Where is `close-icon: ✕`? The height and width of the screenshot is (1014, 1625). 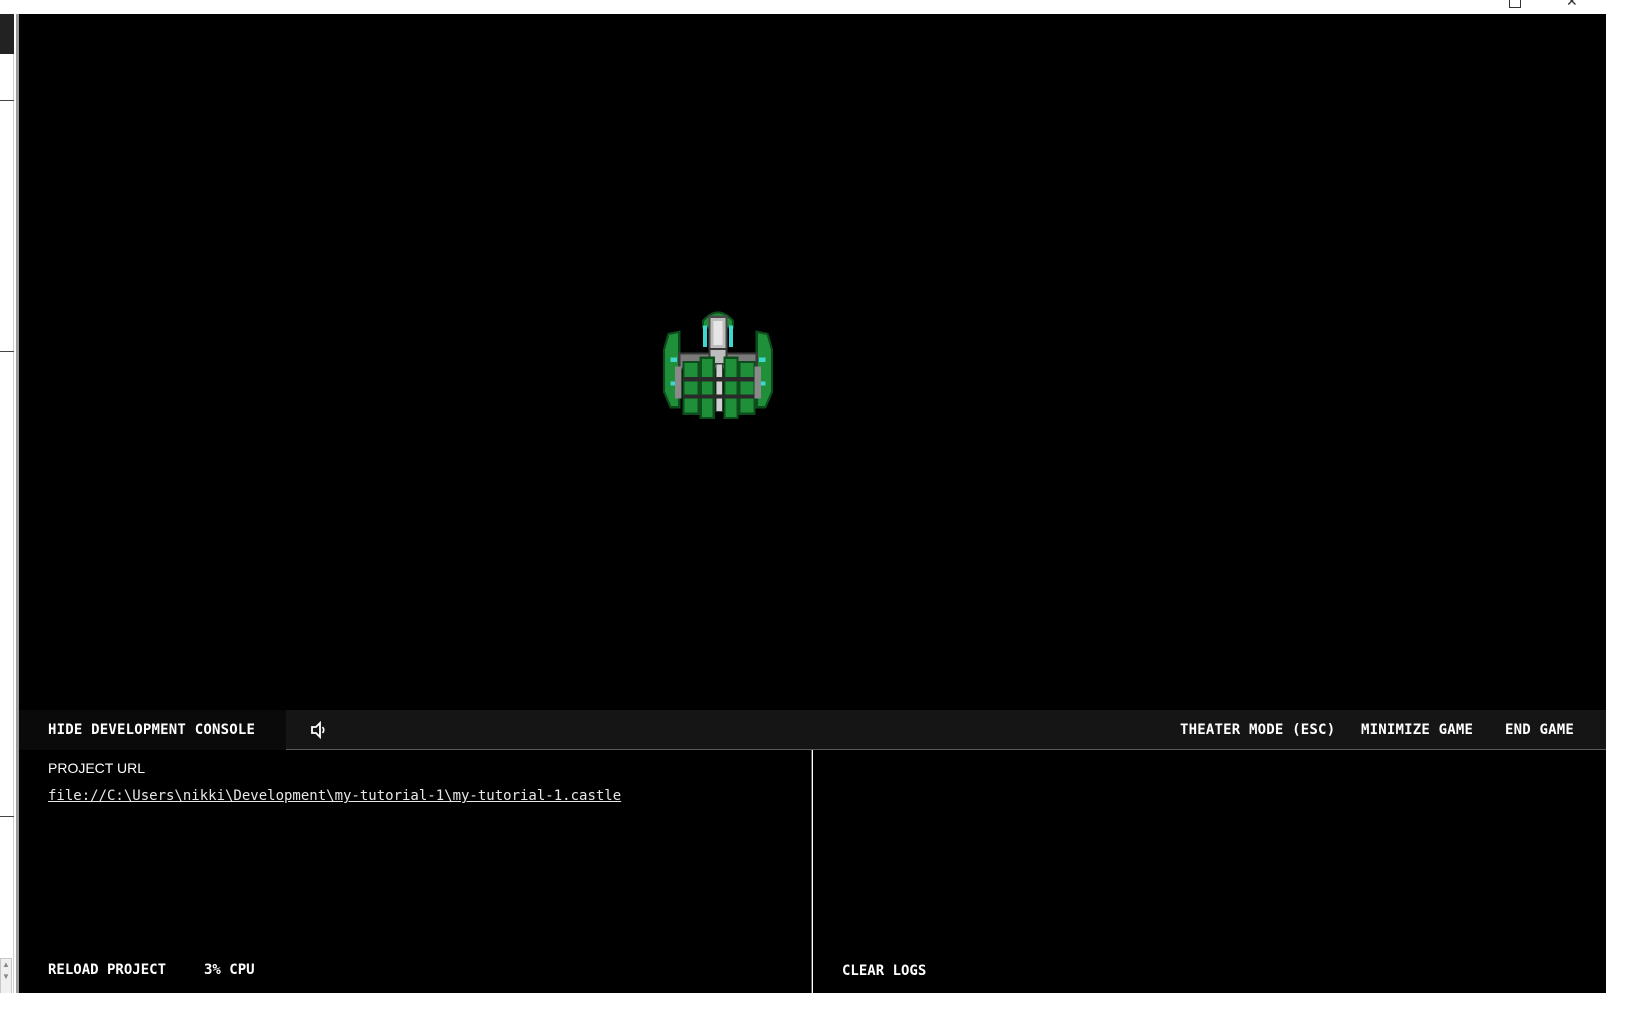 close-icon: ✕ is located at coordinates (1572, 4).